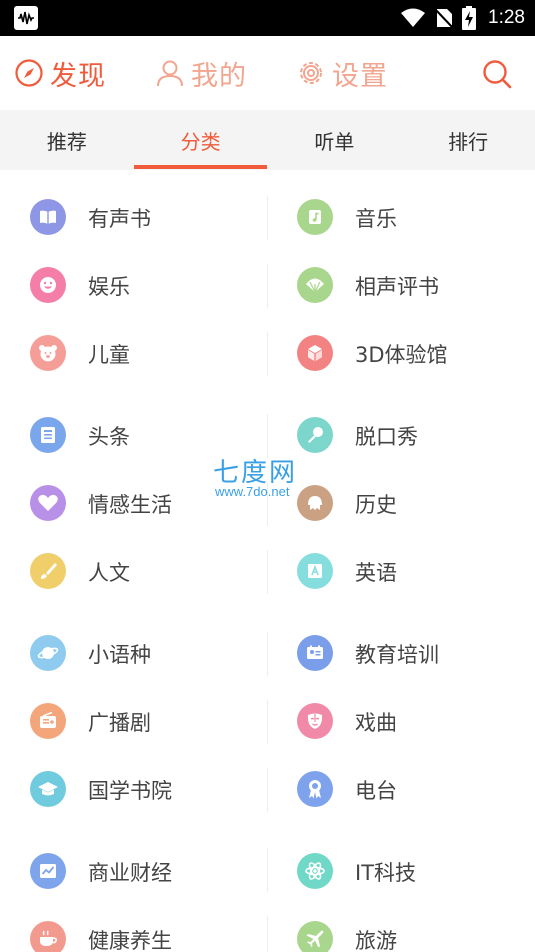  I want to click on category-business-finance: 商业财经, so click(133, 872).